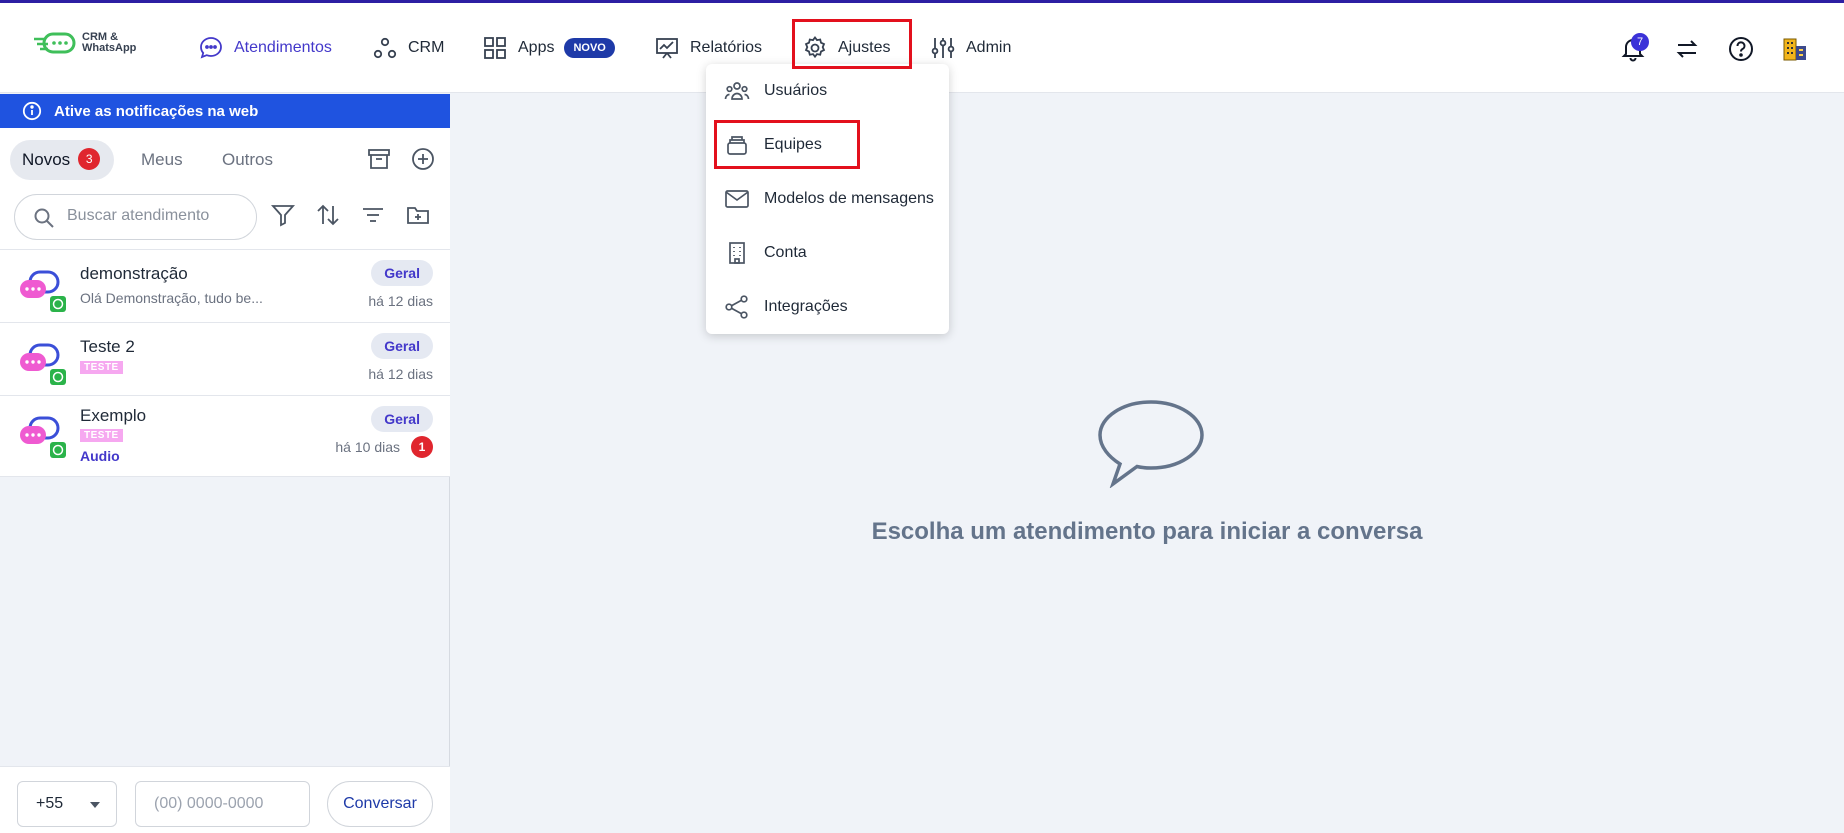  I want to click on conversation-item: Teste 2 TESTE Geral há 12 dias, so click(225, 359).